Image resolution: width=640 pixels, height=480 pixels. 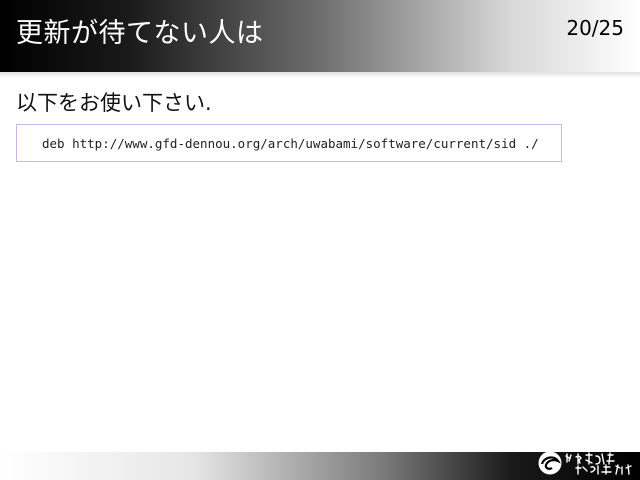 I want to click on slide-title: 更新が待てない人は, so click(x=140, y=33).